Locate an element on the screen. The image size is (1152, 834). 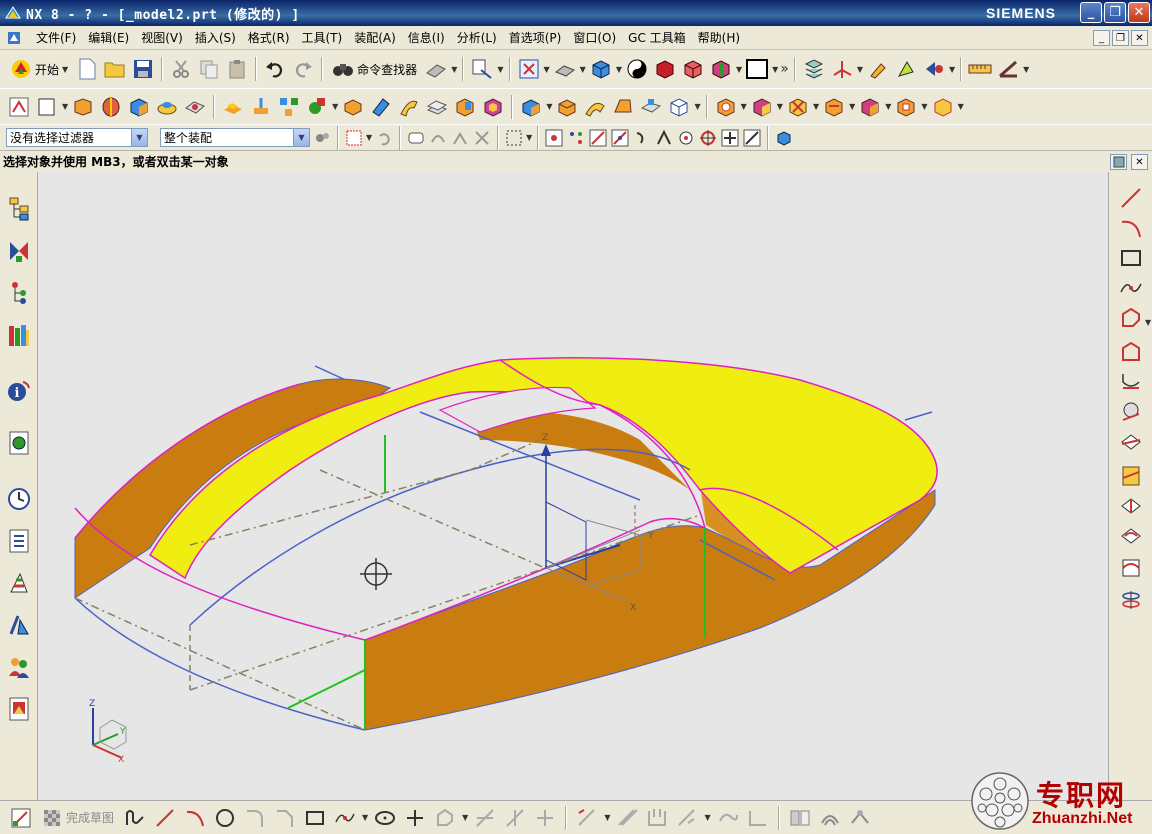
menu-window: 窗口(O) is located at coordinates (594, 37).